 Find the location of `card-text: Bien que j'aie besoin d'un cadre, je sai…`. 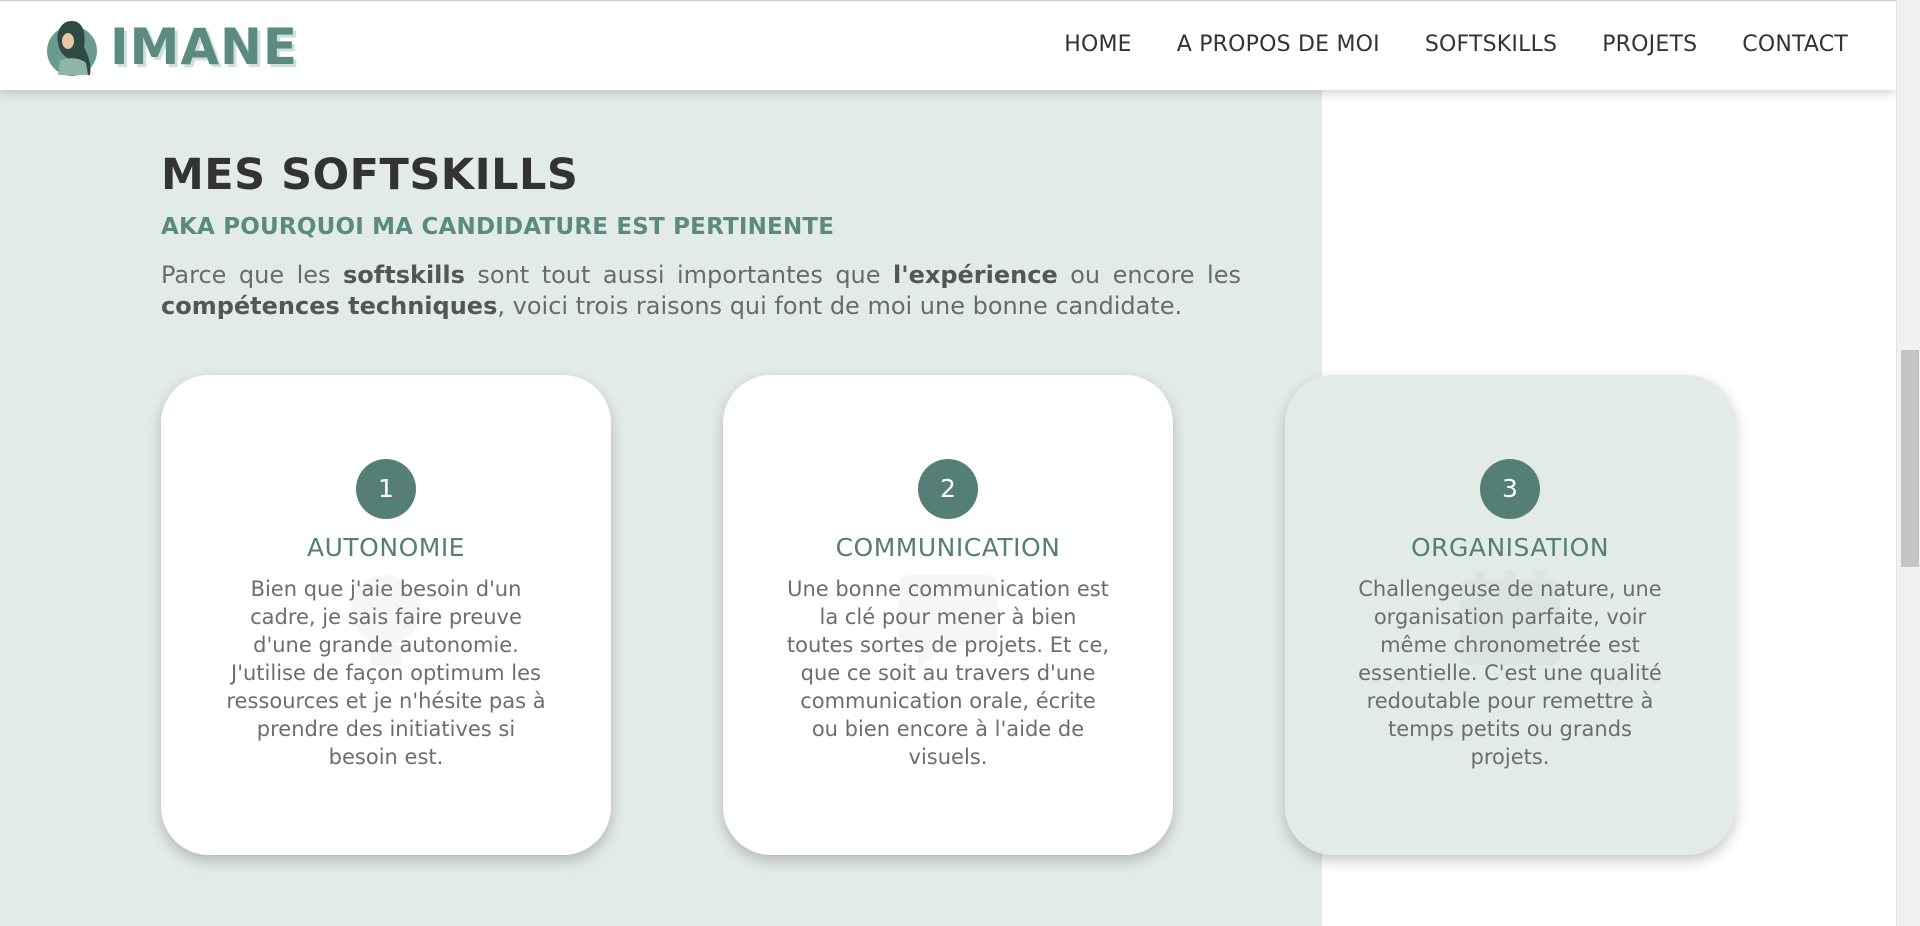

card-text: Bien que j'aie besoin d'un cadre, je sai… is located at coordinates (386, 673).